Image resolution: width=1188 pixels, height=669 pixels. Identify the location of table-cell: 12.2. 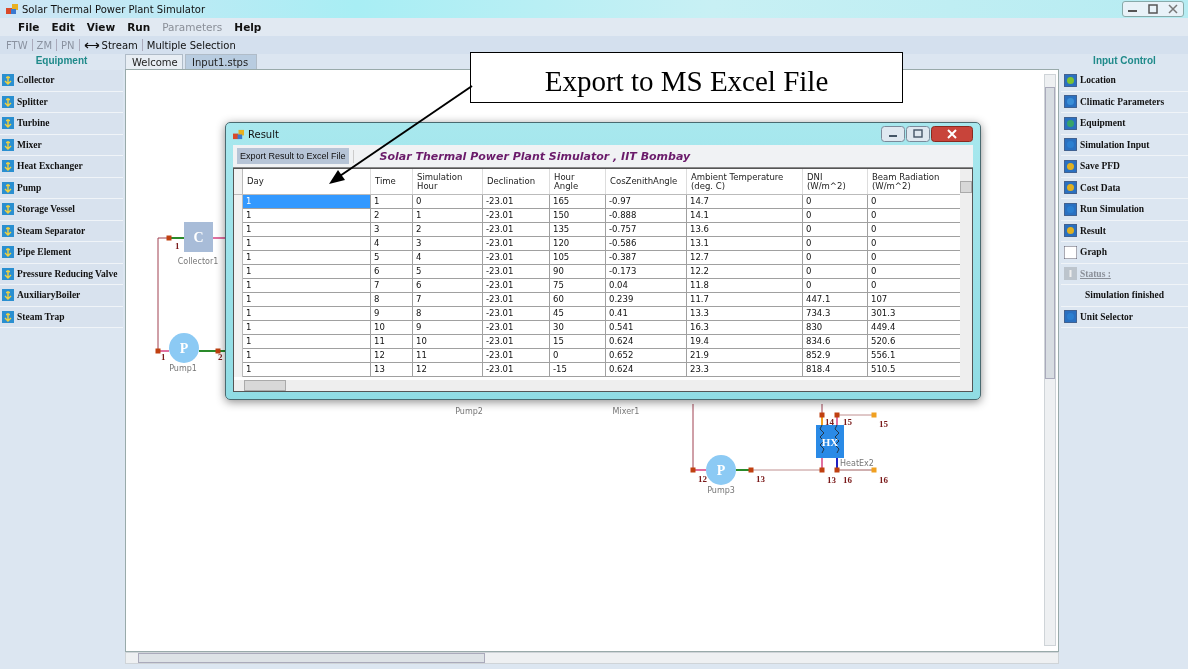
(745, 272).